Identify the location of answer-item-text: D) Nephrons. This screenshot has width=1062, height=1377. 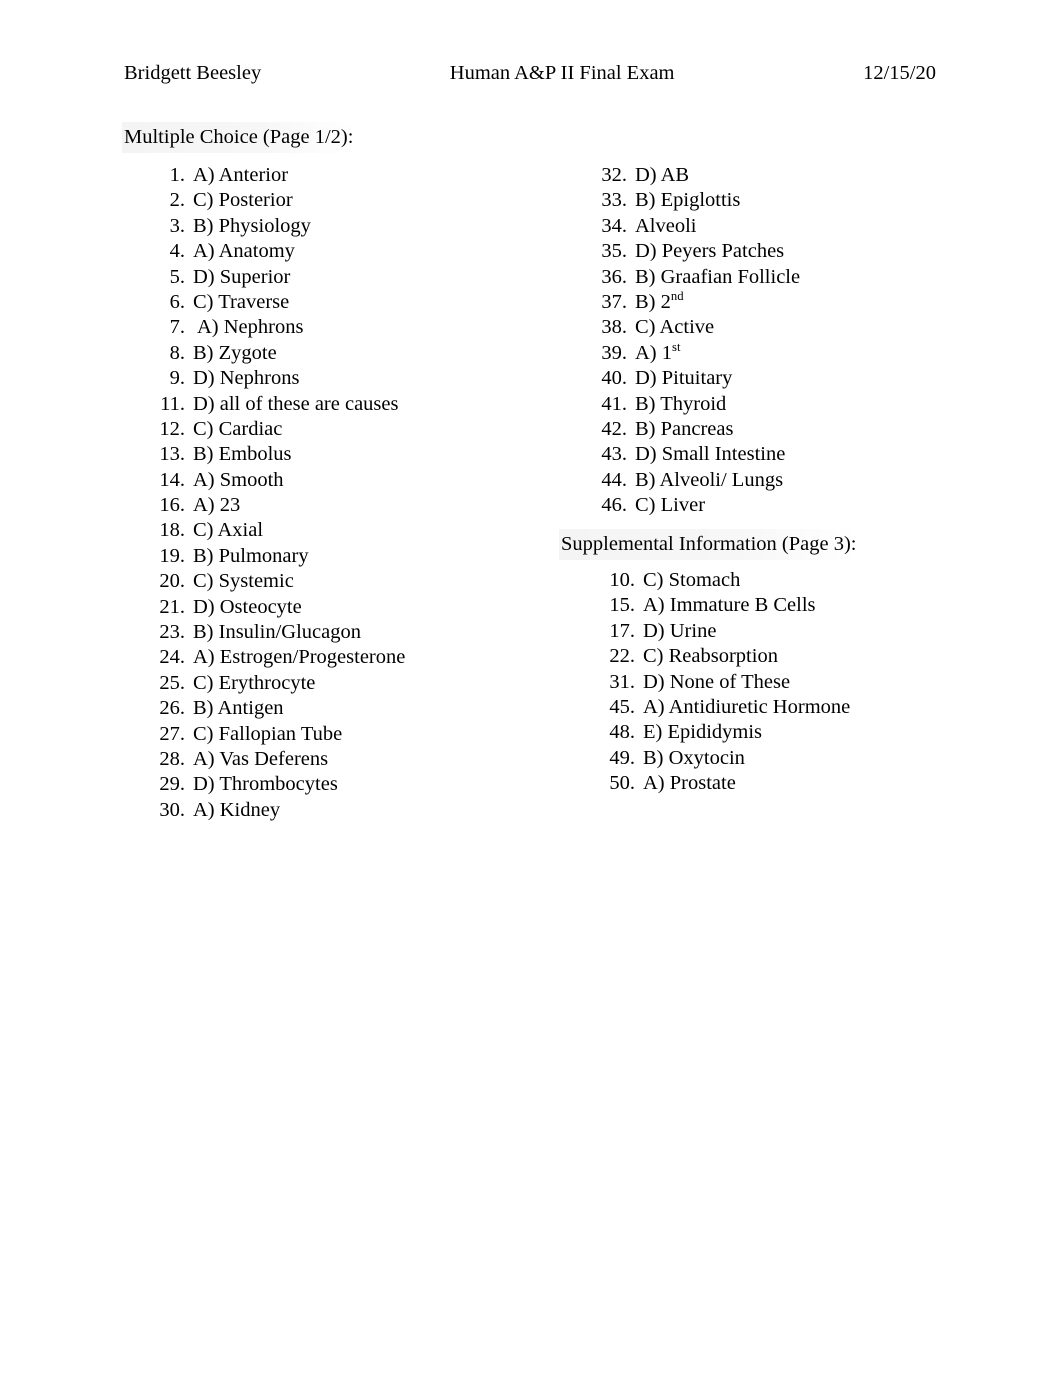
(246, 378).